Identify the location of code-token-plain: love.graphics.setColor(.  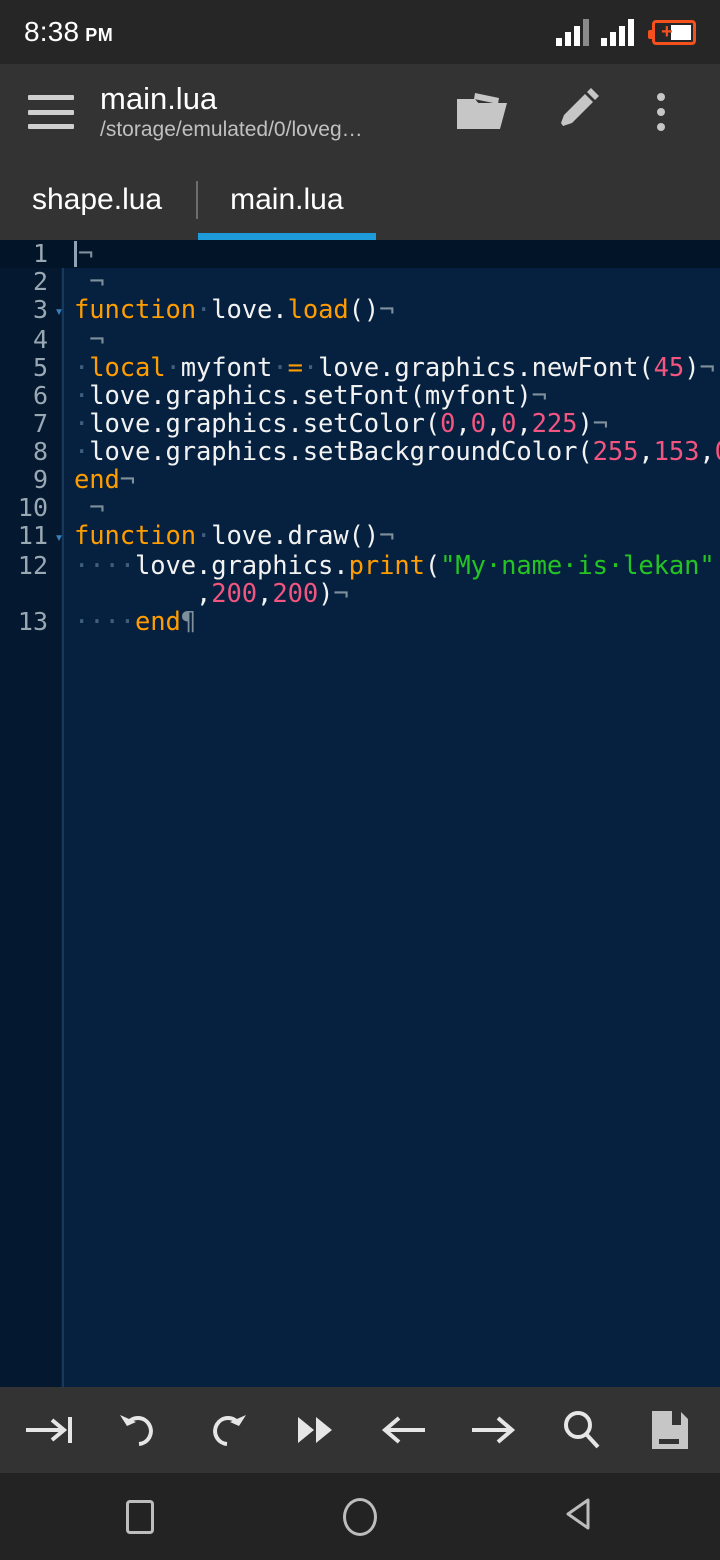
(265, 424).